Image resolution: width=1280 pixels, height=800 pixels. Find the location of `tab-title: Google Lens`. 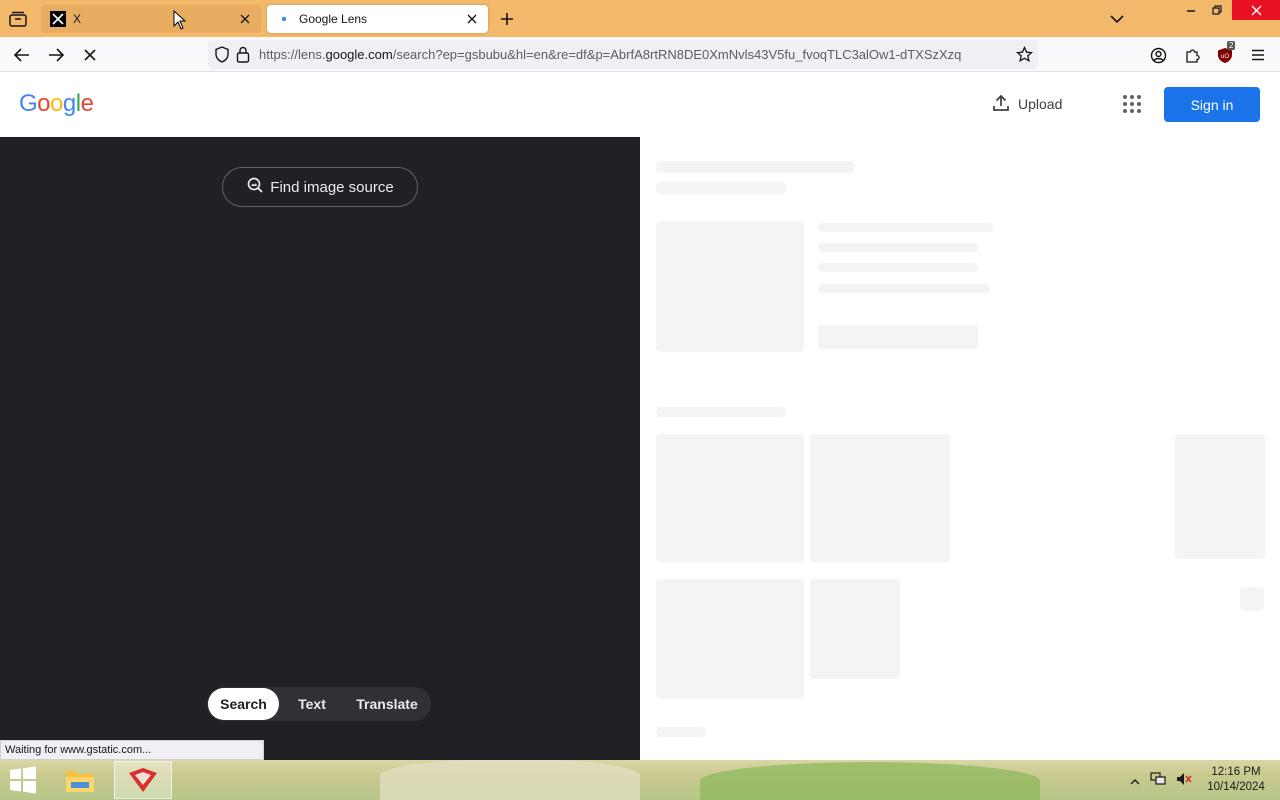

tab-title: Google Lens is located at coordinates (333, 19).